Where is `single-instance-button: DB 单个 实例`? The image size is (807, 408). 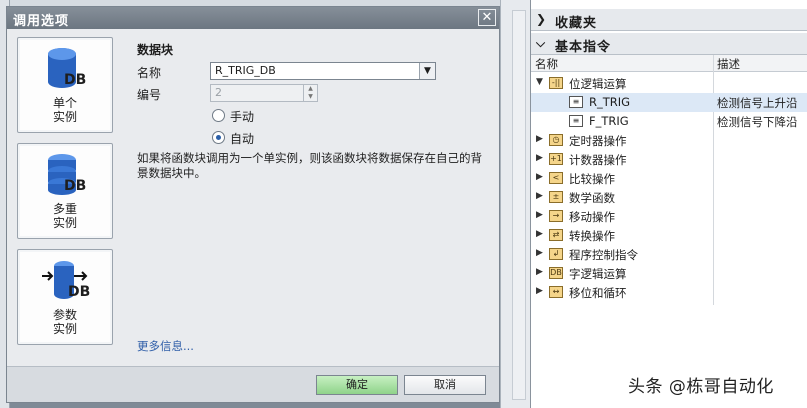 single-instance-button: DB 单个 实例 is located at coordinates (65, 85).